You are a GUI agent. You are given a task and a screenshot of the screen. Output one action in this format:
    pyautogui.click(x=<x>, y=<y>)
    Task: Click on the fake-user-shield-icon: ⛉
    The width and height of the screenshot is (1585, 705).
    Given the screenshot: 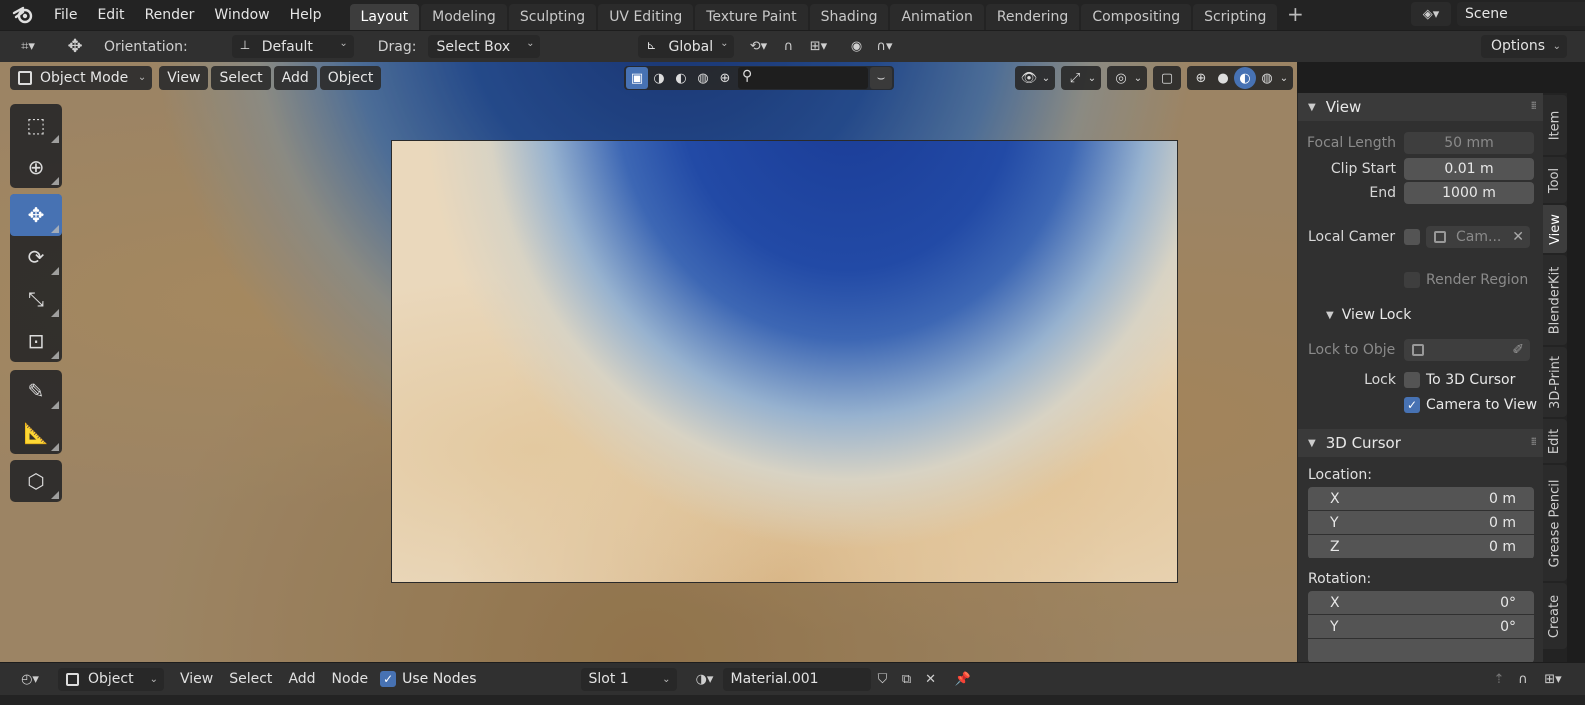 What is the action you would take?
    pyautogui.click(x=883, y=679)
    